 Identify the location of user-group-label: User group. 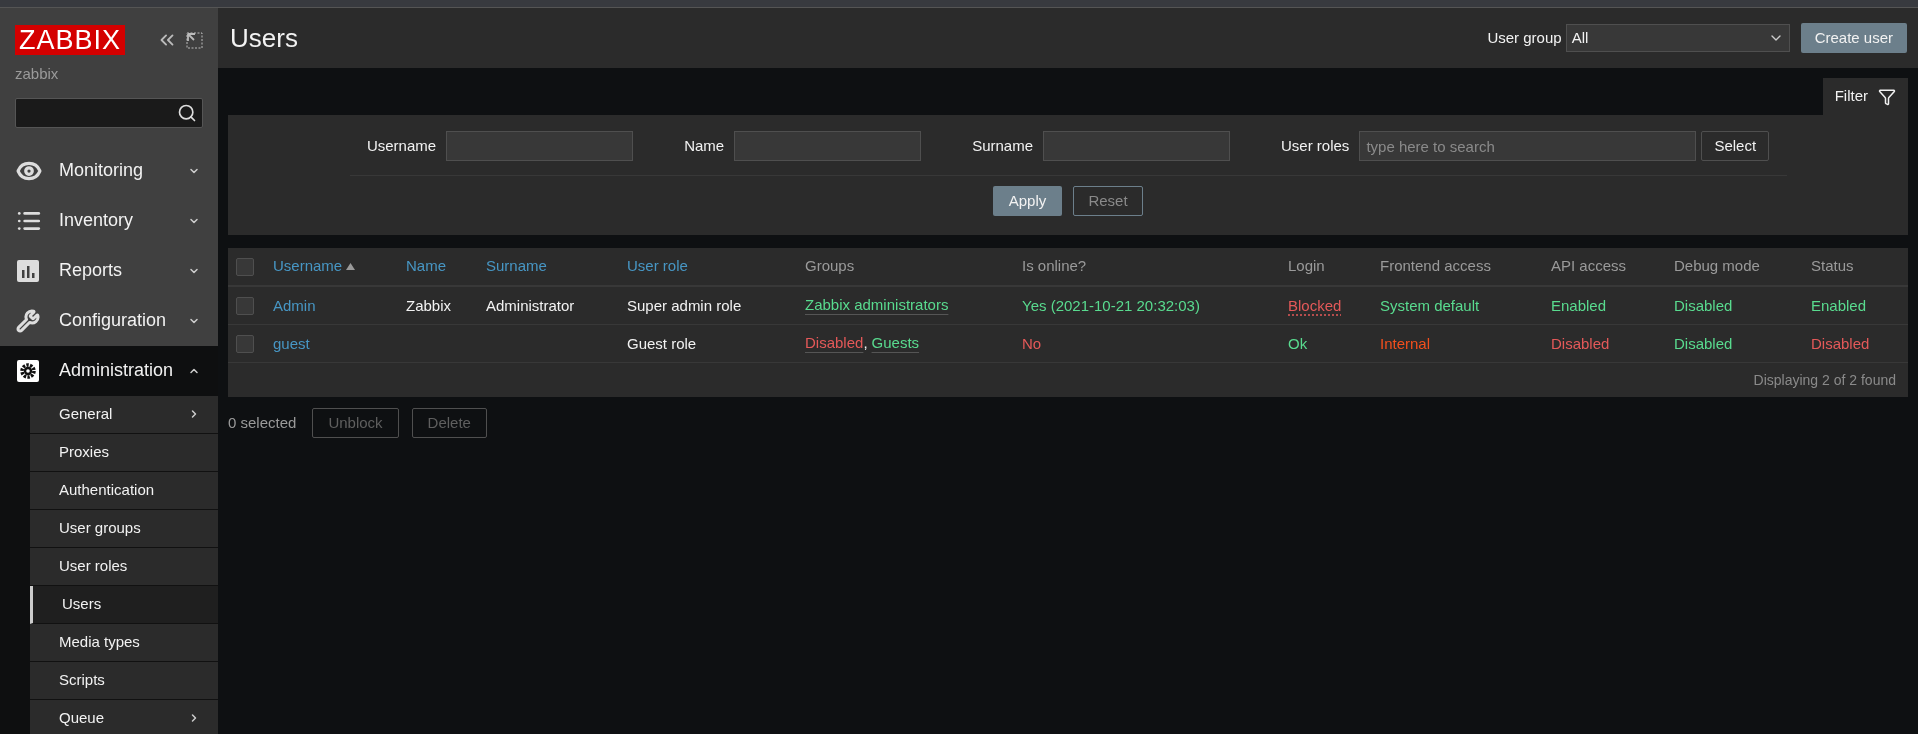
(1524, 37).